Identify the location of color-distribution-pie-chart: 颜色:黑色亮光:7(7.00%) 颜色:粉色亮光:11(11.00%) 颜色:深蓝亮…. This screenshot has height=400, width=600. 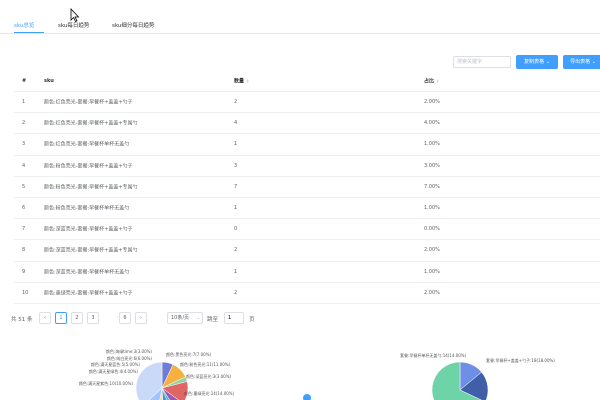
(157, 374).